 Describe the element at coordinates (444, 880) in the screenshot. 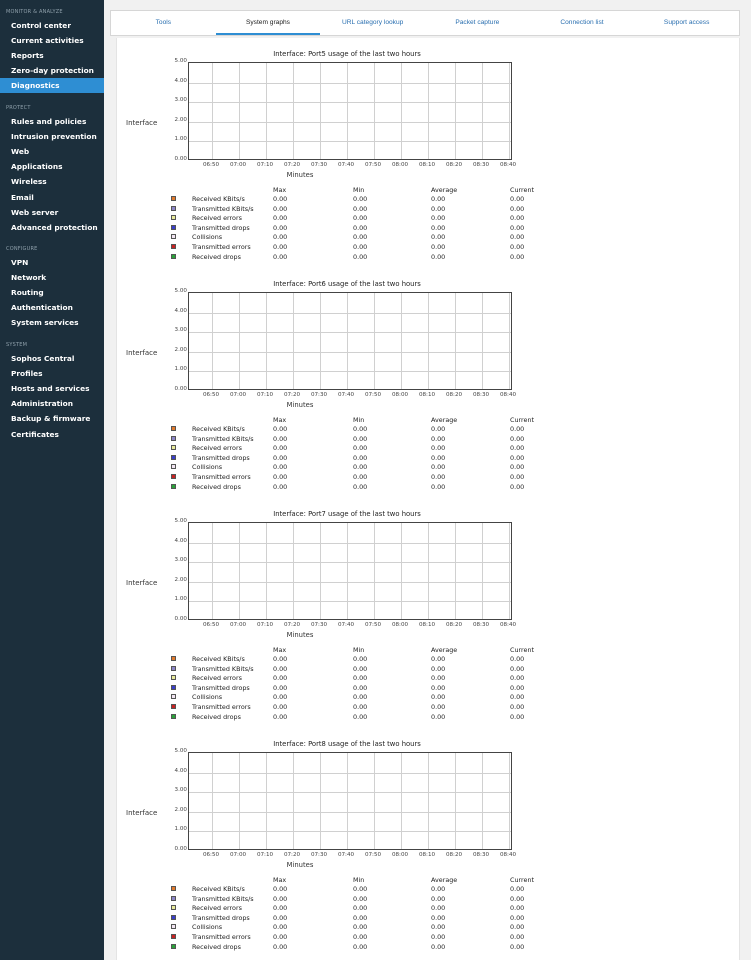

I see `stats-column-header: Average` at that location.